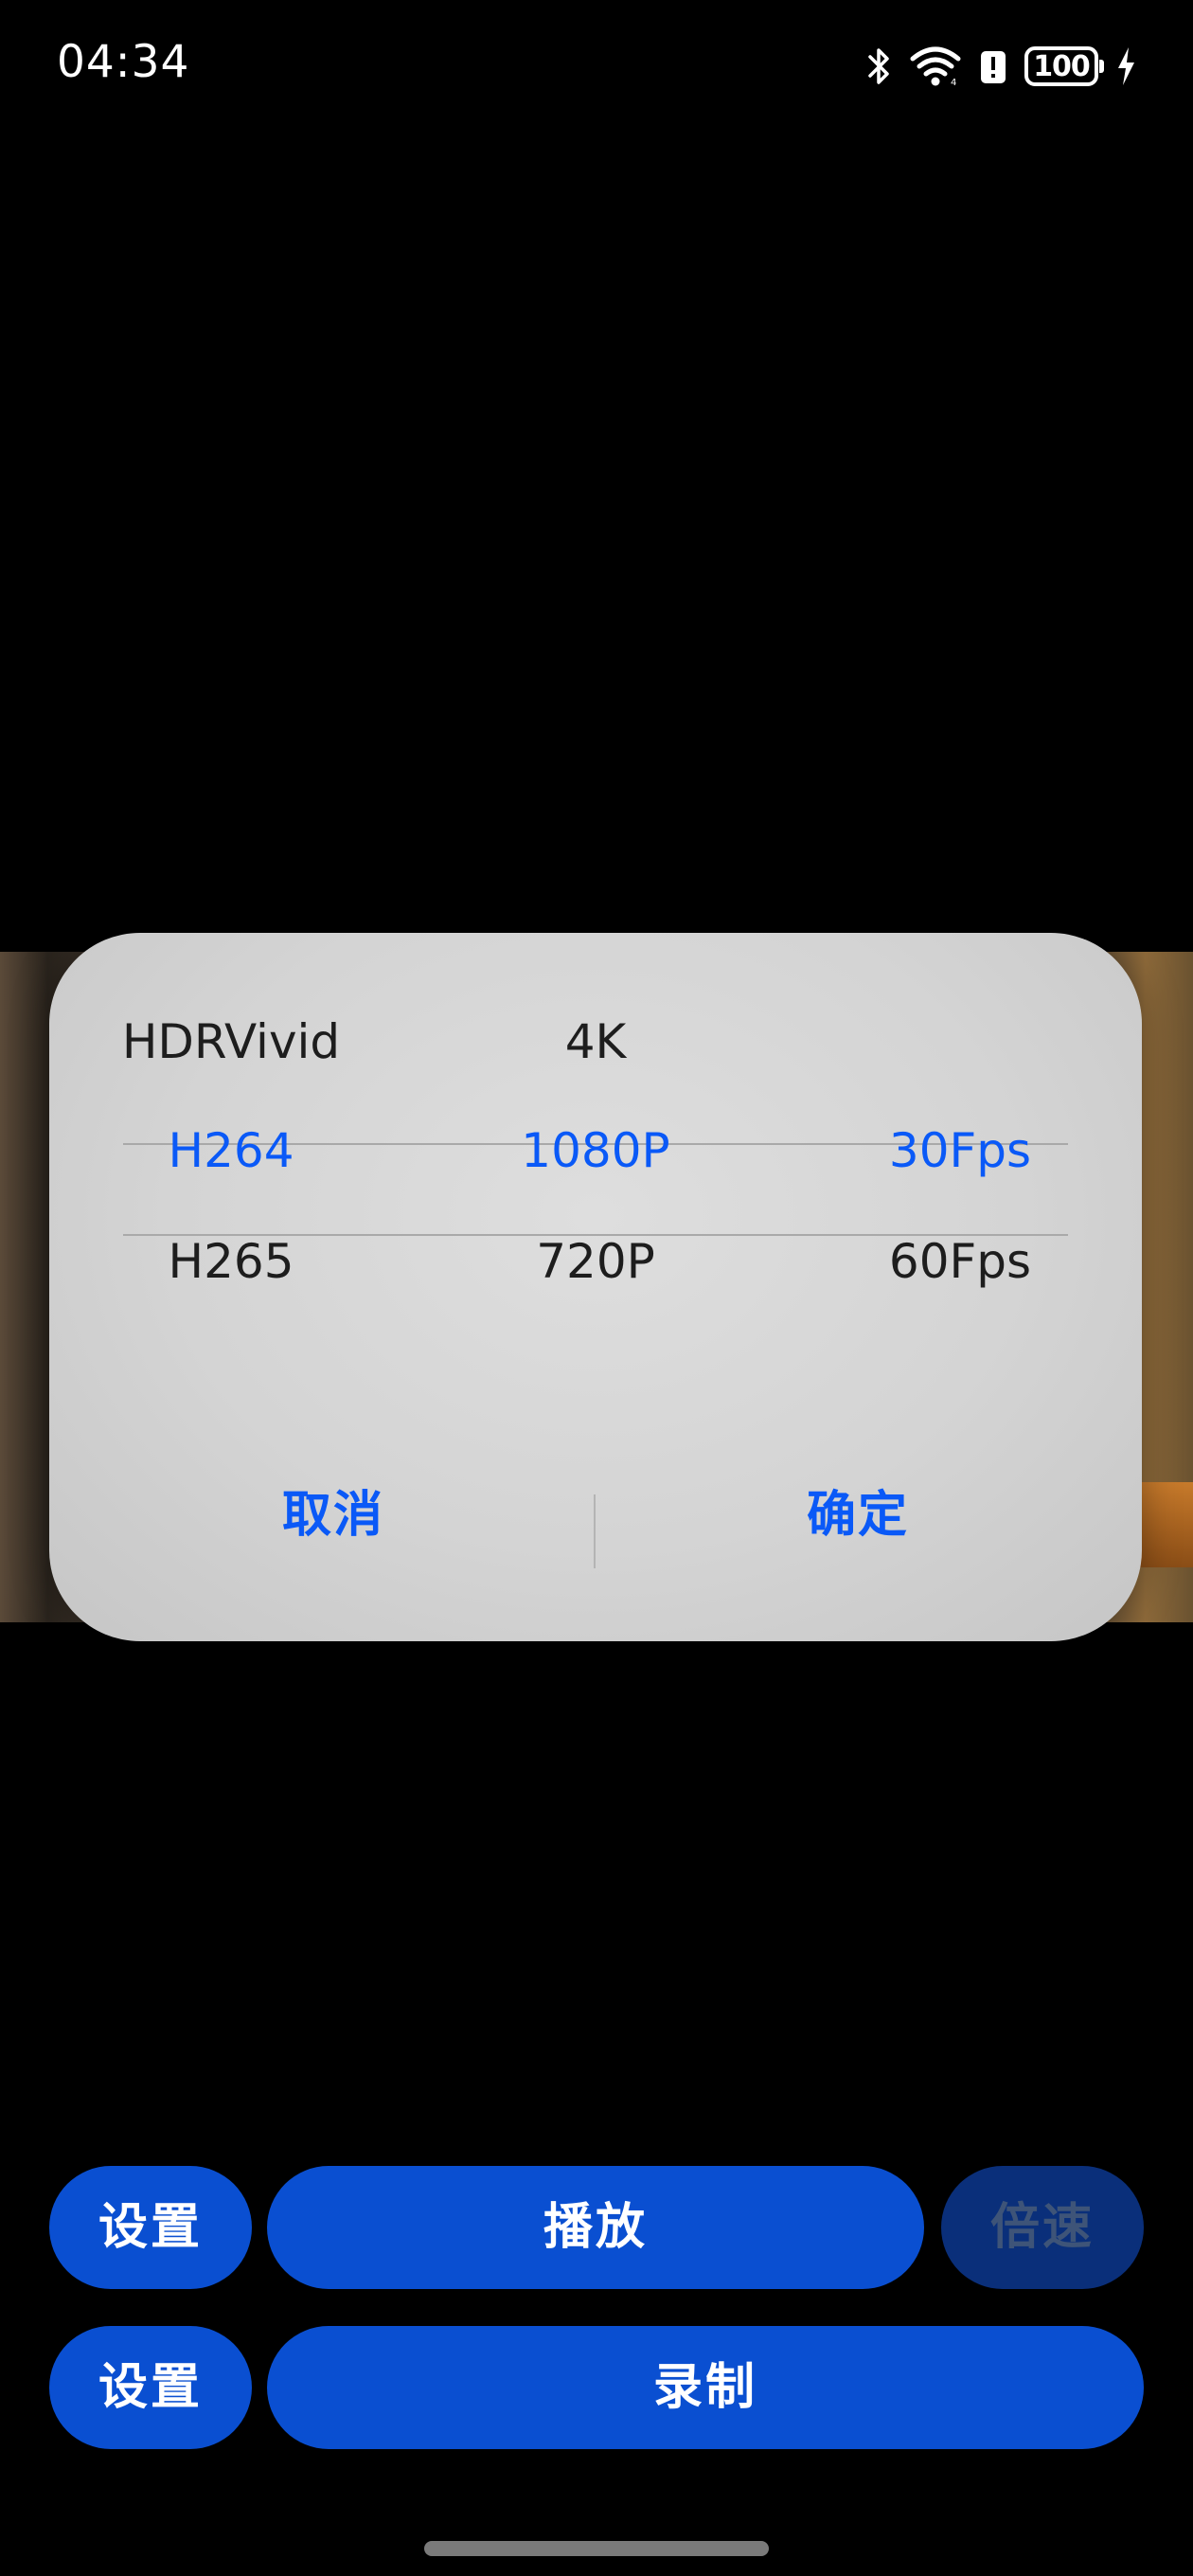 This screenshot has width=1193, height=2576. Describe the element at coordinates (123, 62) in the screenshot. I see `status-time: 04:34` at that location.